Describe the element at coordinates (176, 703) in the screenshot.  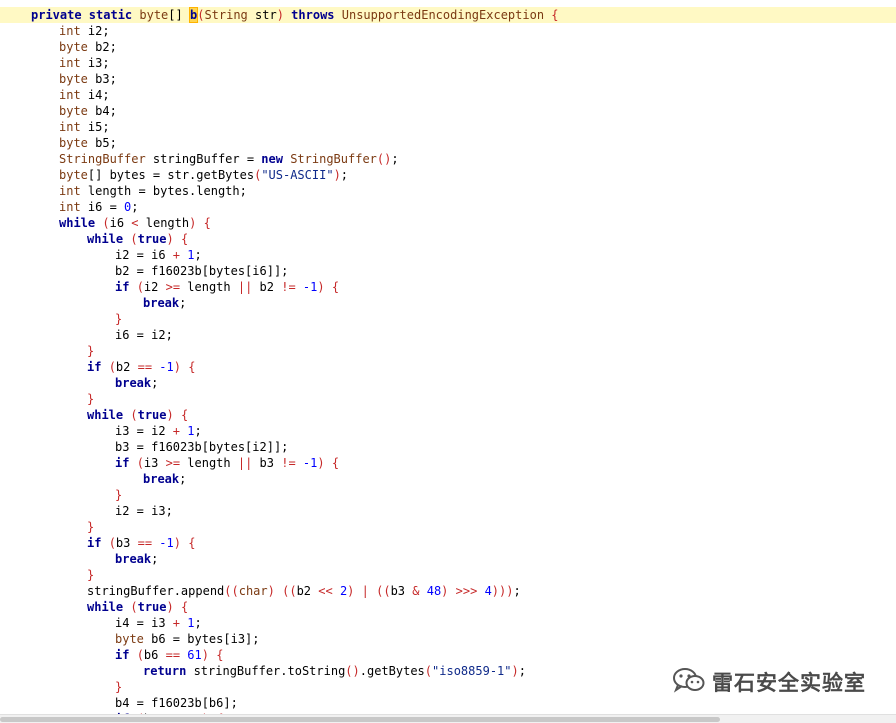
I see `code-token: b4 = f16023b[b6];` at that location.